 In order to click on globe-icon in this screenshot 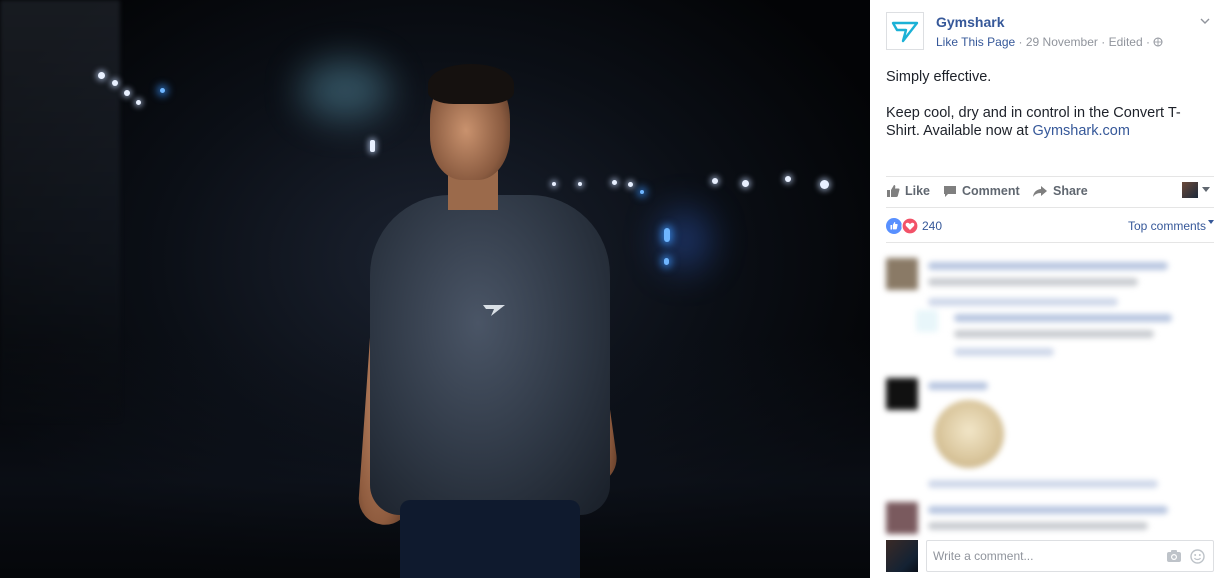, I will do `click(1158, 42)`.